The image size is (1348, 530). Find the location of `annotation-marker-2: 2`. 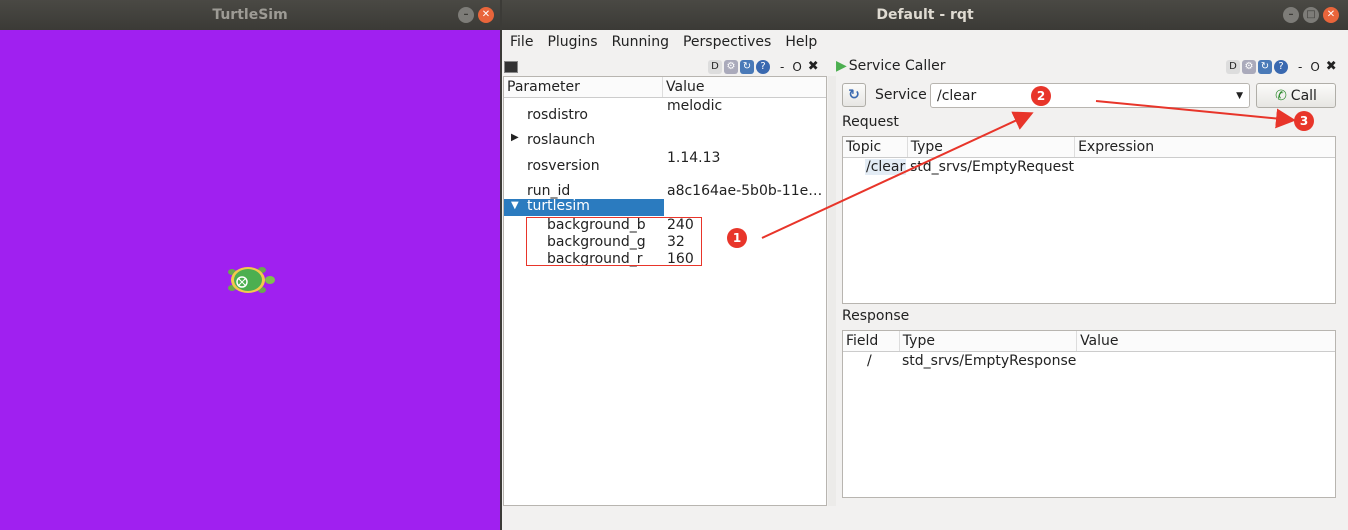

annotation-marker-2: 2 is located at coordinates (1041, 96).